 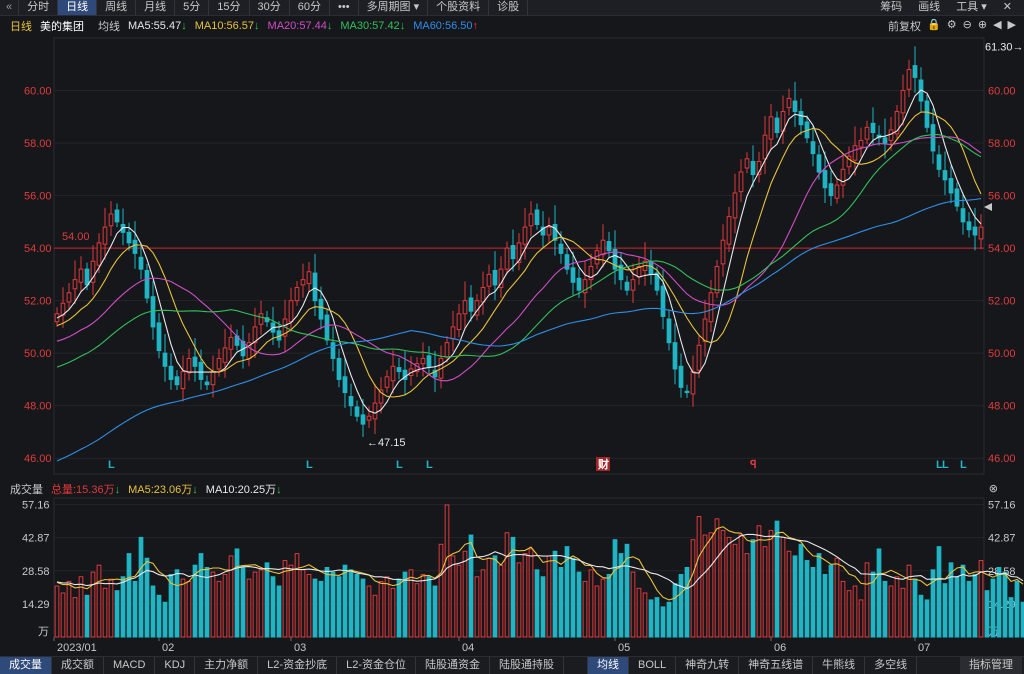 I want to click on total-volume-text: 总量:15.36万, so click(x=83, y=490).